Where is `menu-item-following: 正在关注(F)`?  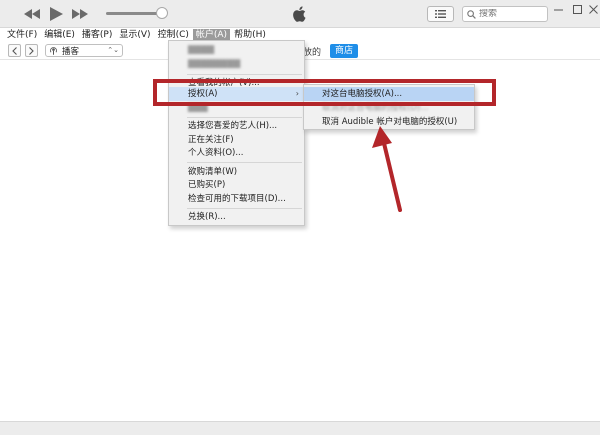 menu-item-following: 正在关注(F) is located at coordinates (236, 140).